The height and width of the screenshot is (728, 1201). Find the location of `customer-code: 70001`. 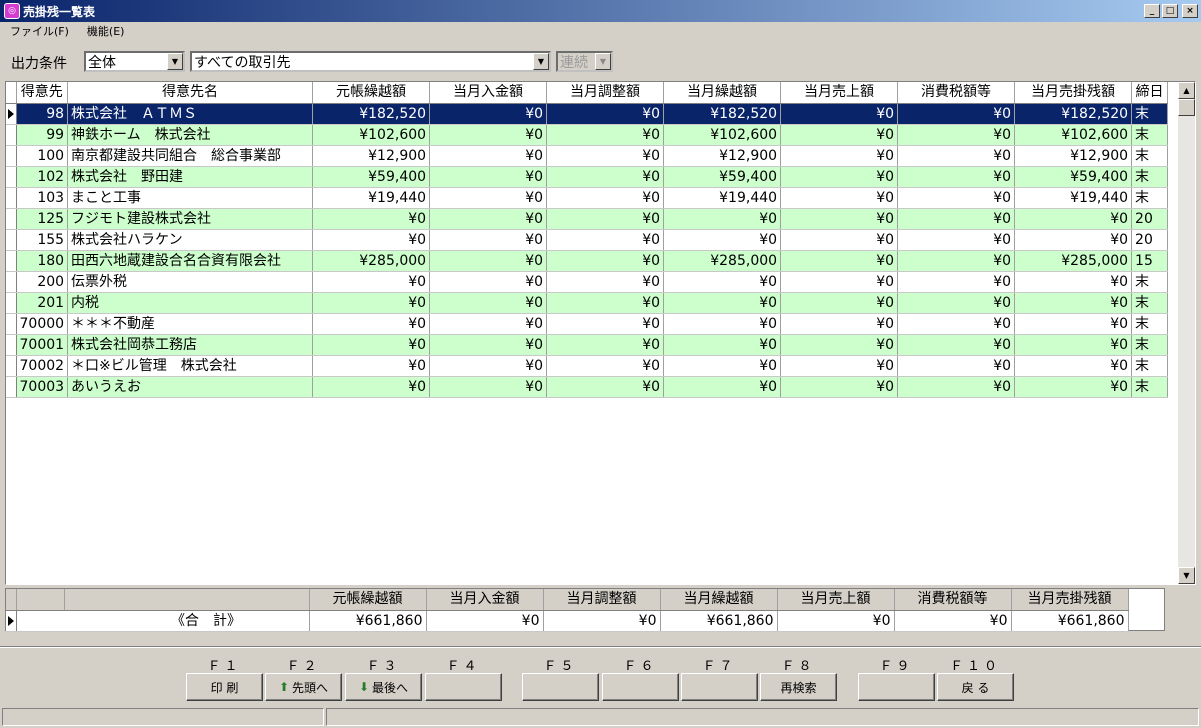

customer-code: 70001 is located at coordinates (42, 345).